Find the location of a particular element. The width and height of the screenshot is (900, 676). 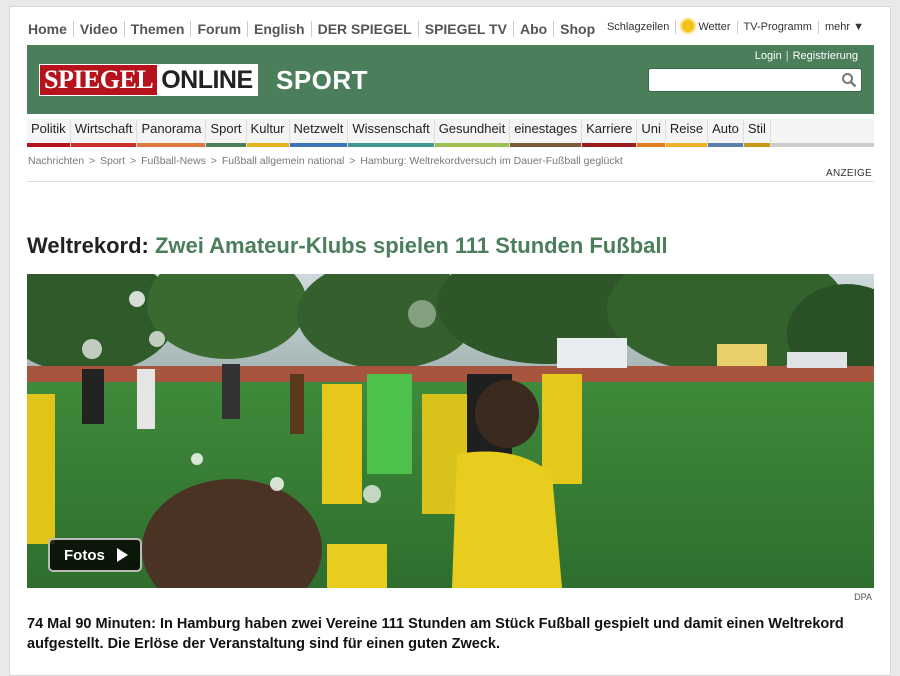

section-karriere: Karriere is located at coordinates (610, 133).